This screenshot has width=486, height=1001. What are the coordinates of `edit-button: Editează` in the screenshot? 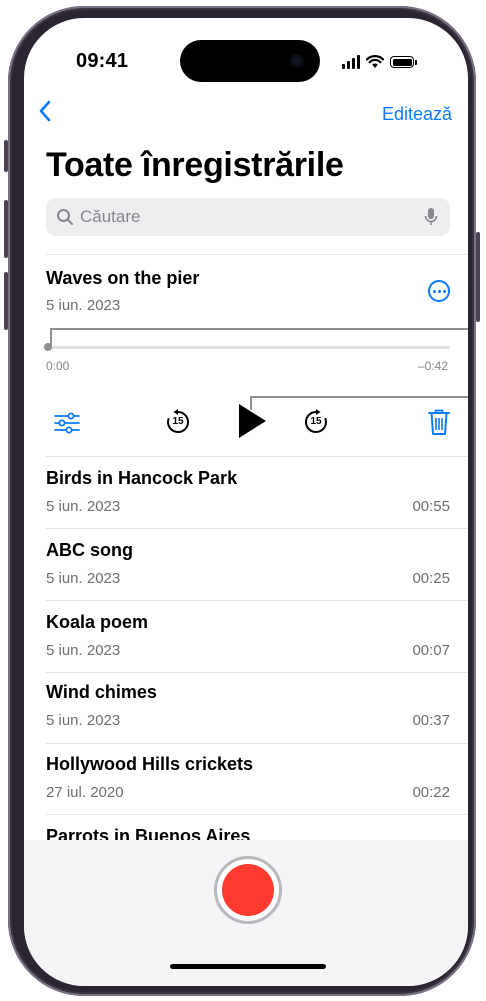 It's located at (417, 114).